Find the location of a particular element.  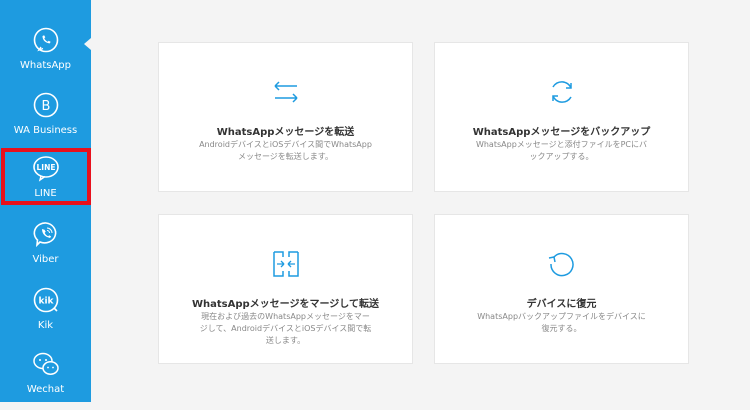

sidebar-item-label: Viber is located at coordinates (45, 259).